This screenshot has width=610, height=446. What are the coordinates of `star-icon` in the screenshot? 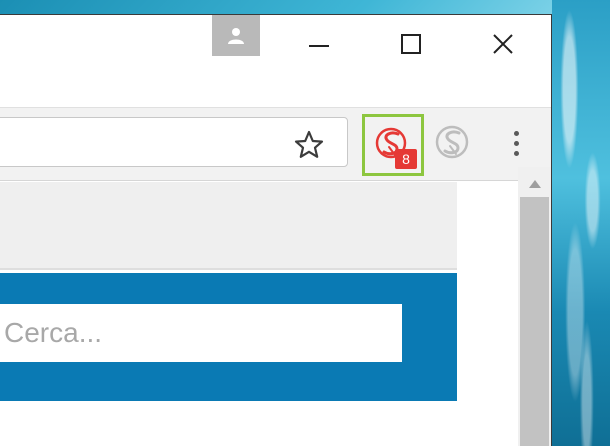 It's located at (309, 144).